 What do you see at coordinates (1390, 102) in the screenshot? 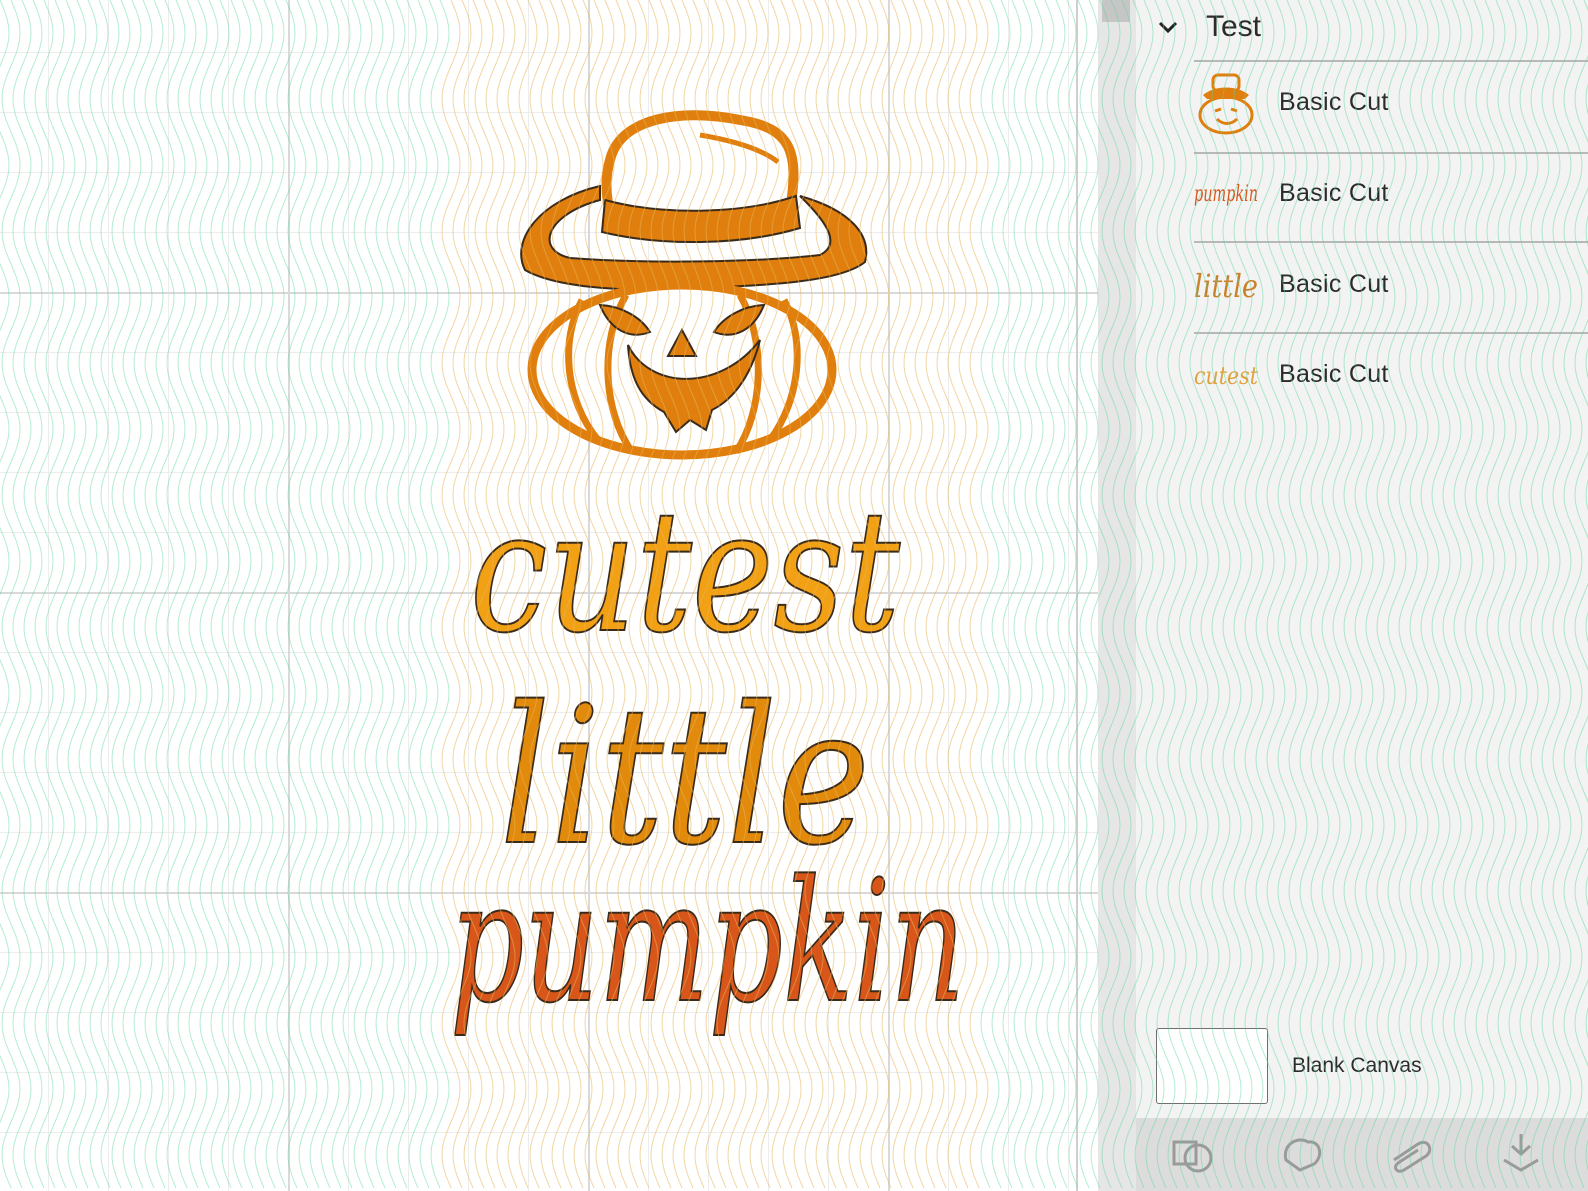
I see `layer-row: Basic Cut` at bounding box center [1390, 102].